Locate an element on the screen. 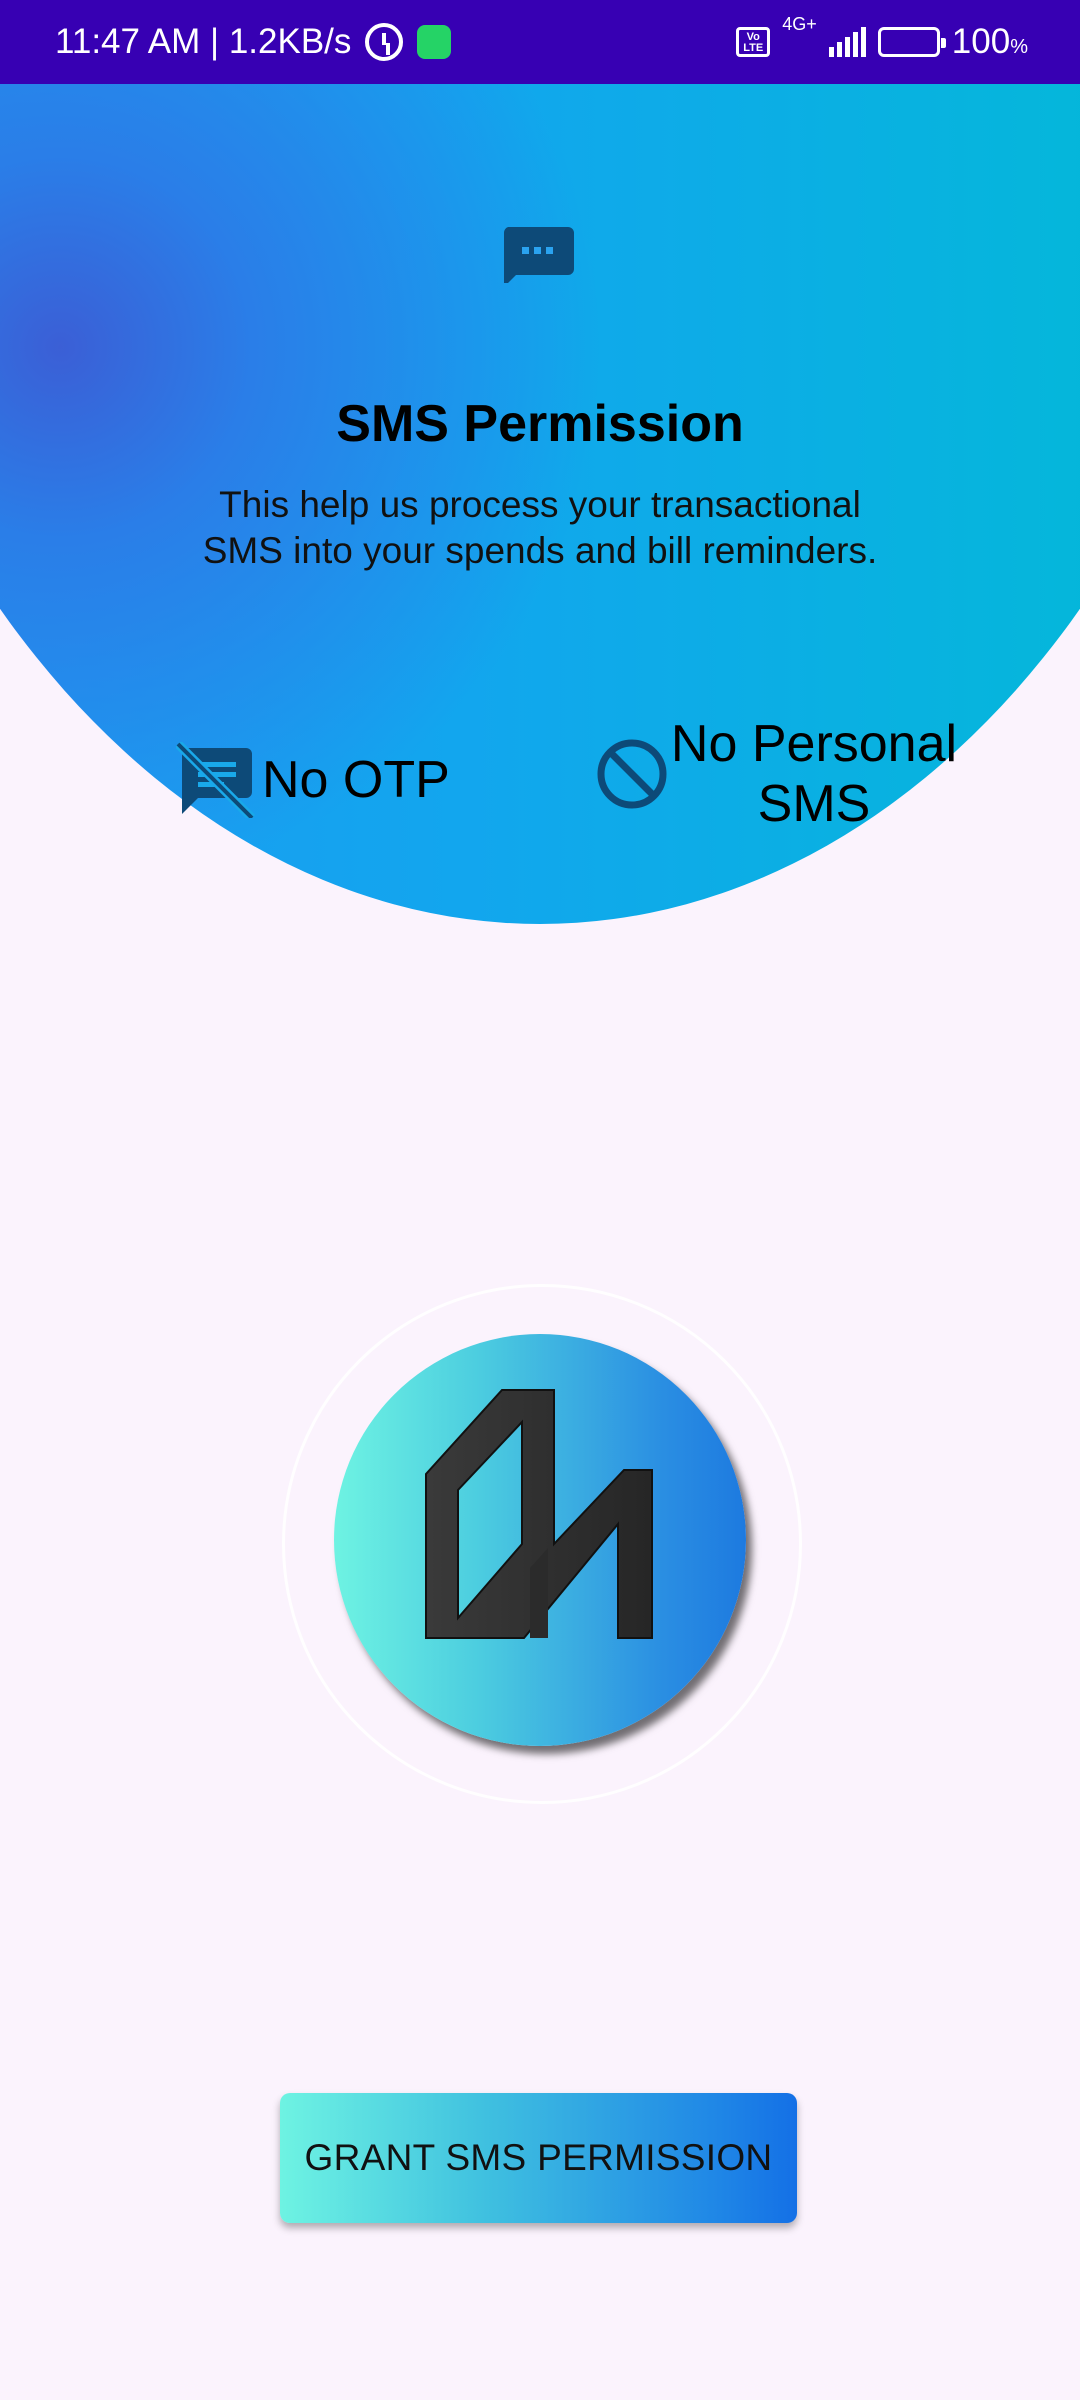 The width and height of the screenshot is (1080, 2400). status-left: 11:47 AM | 1.2KB/s is located at coordinates (253, 42).